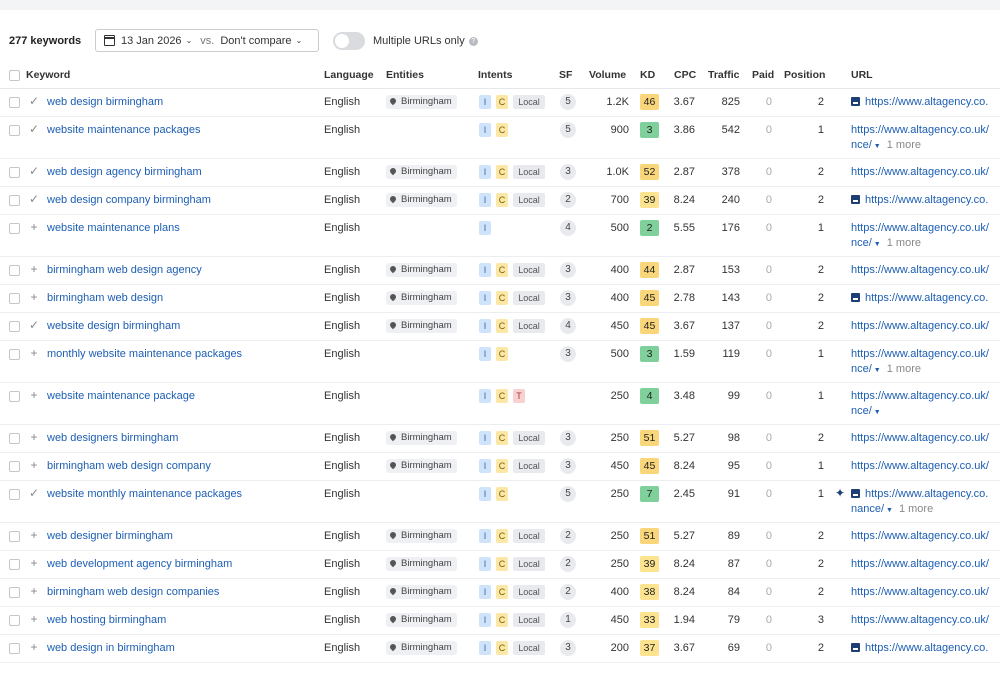 This screenshot has width=1000, height=674. Describe the element at coordinates (123, 130) in the screenshot. I see `keyword-link: website maintenance packages` at that location.